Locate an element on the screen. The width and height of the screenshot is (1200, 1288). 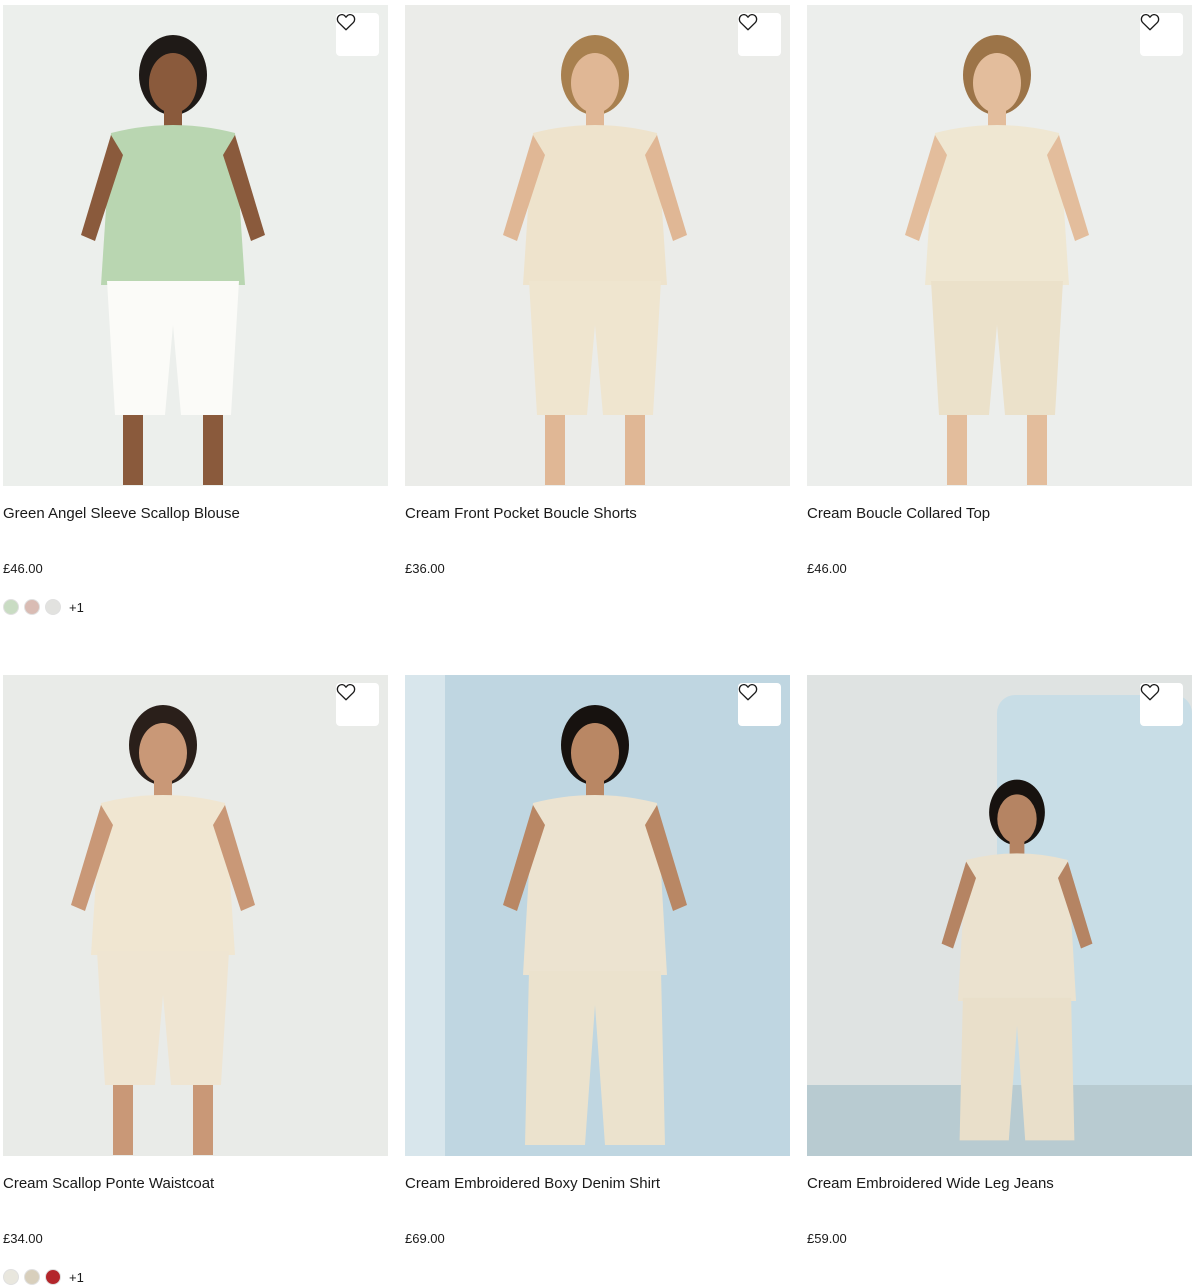
product-price: £34.00 is located at coordinates (23, 1238).